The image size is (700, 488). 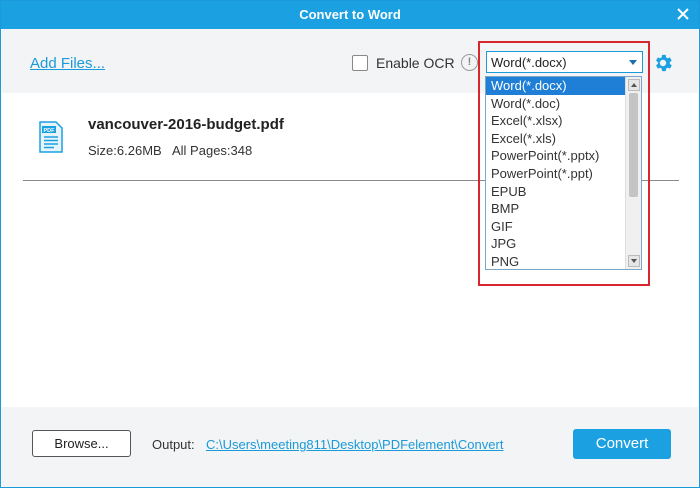 What do you see at coordinates (415, 63) in the screenshot?
I see `enable-ocr-label: Enable OCR` at bounding box center [415, 63].